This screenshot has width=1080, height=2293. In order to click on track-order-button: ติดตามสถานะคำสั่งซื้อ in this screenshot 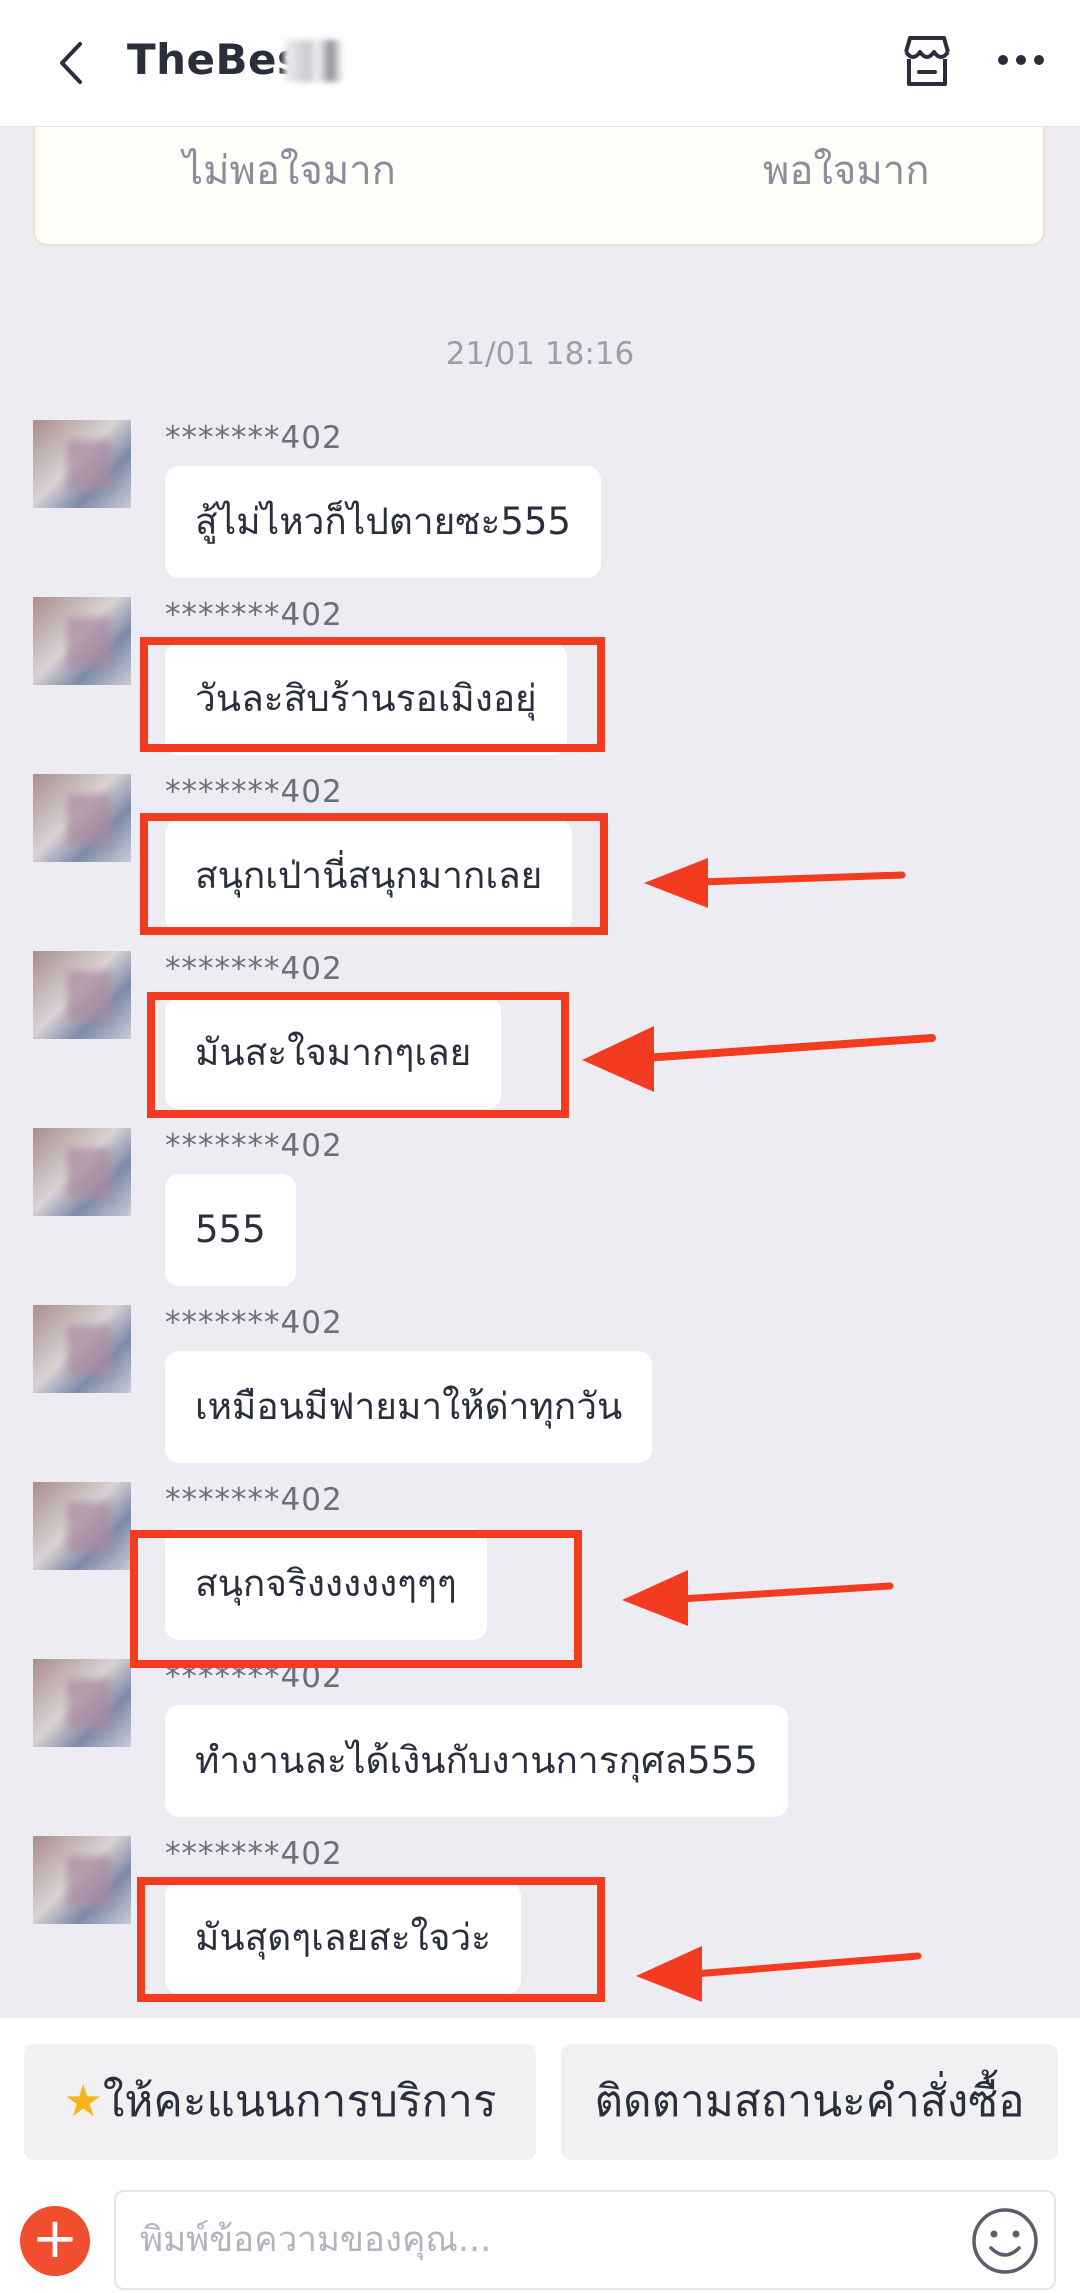, I will do `click(809, 2102)`.